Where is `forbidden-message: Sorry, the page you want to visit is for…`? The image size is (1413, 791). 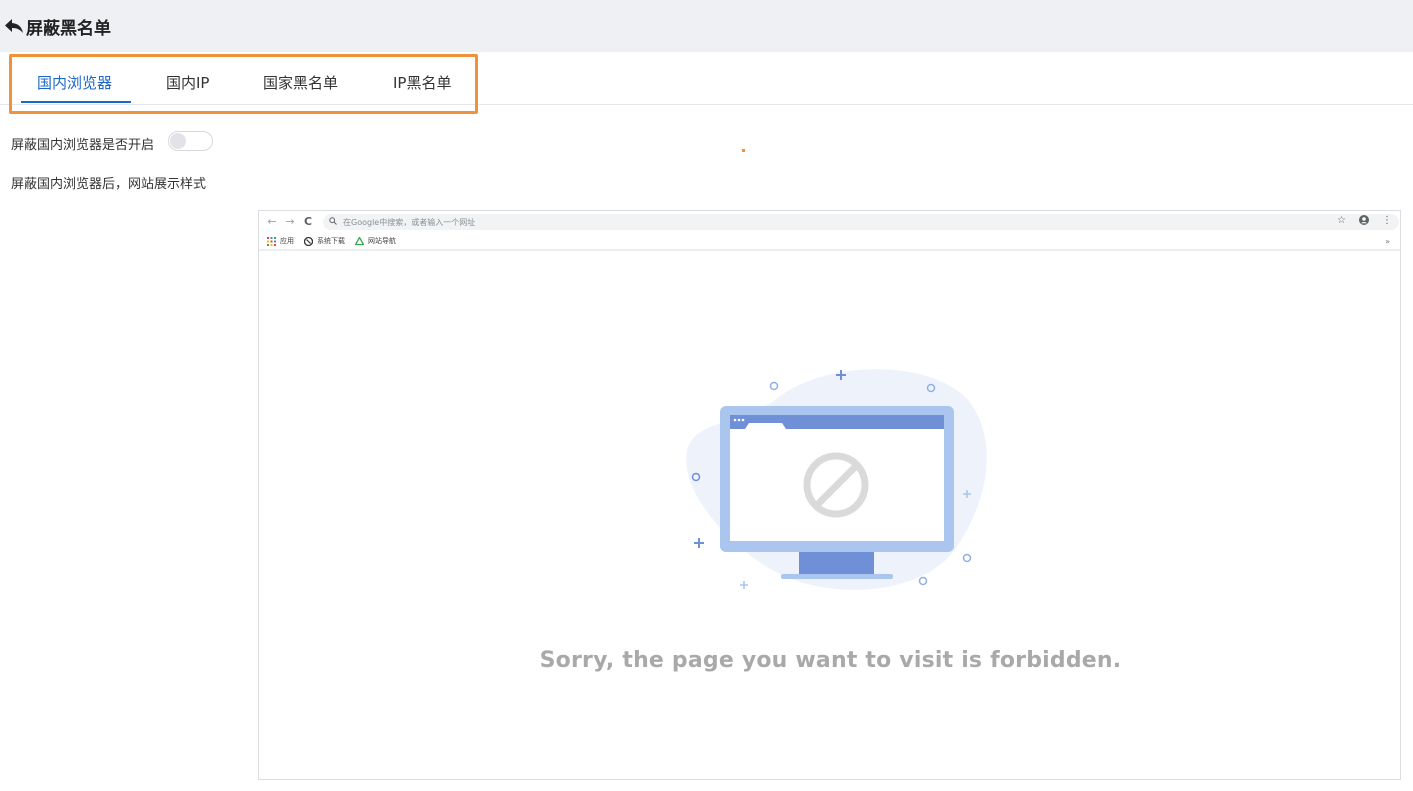
forbidden-message: Sorry, the page you want to visit is for… is located at coordinates (830, 660).